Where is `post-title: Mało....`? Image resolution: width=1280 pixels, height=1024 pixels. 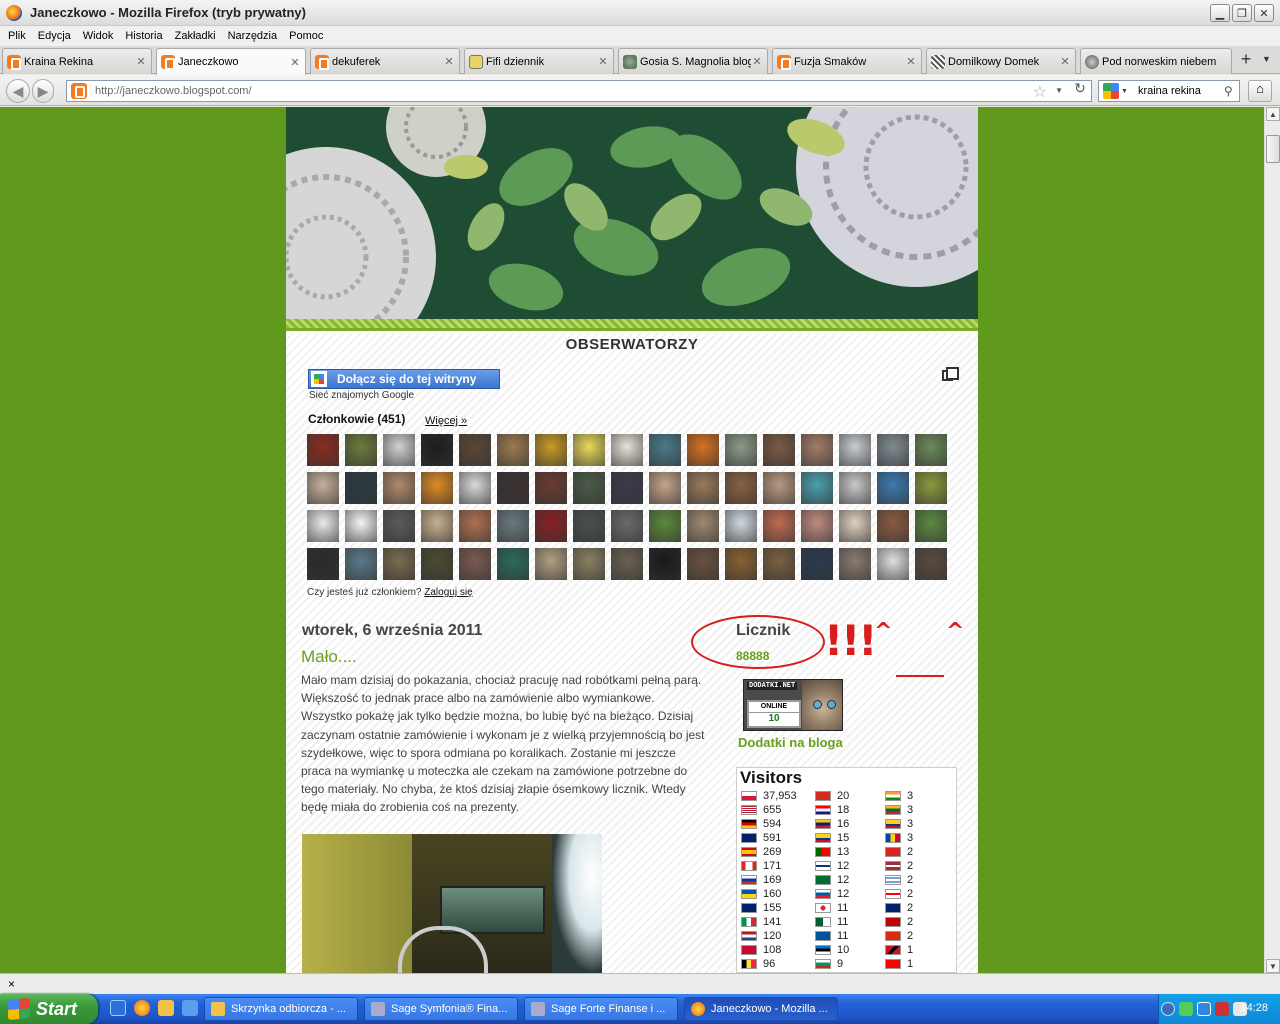 post-title: Mało.... is located at coordinates (329, 657).